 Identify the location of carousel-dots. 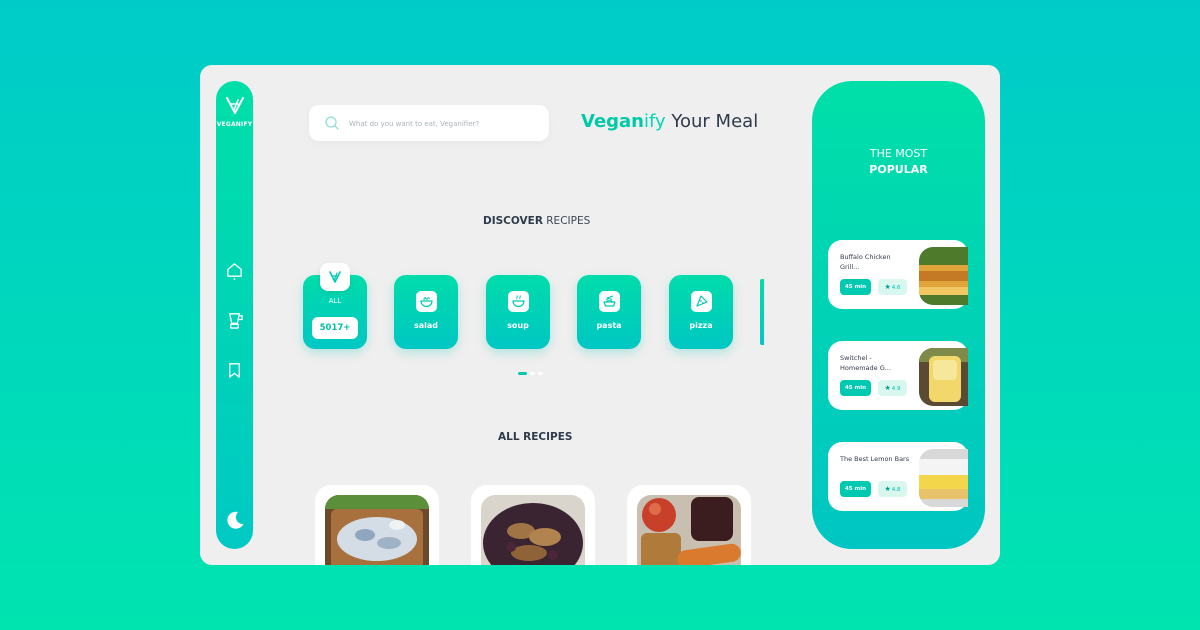
(532, 374).